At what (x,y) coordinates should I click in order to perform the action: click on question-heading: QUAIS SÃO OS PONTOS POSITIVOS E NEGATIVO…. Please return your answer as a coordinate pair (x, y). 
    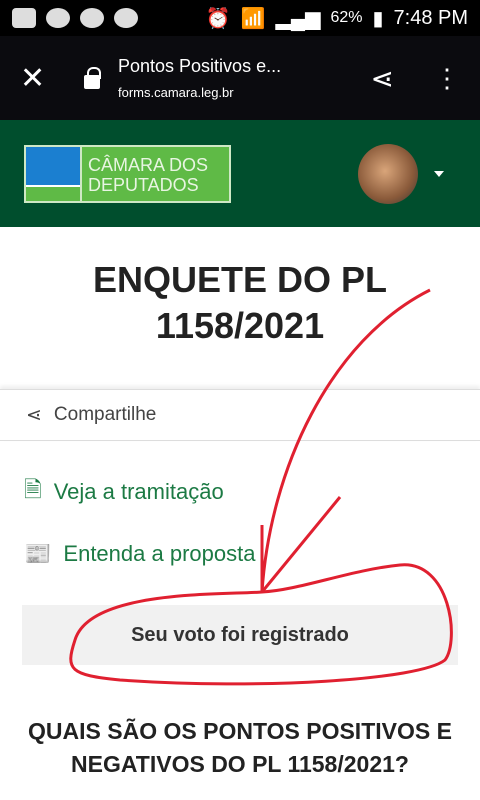
    Looking at the image, I should click on (240, 747).